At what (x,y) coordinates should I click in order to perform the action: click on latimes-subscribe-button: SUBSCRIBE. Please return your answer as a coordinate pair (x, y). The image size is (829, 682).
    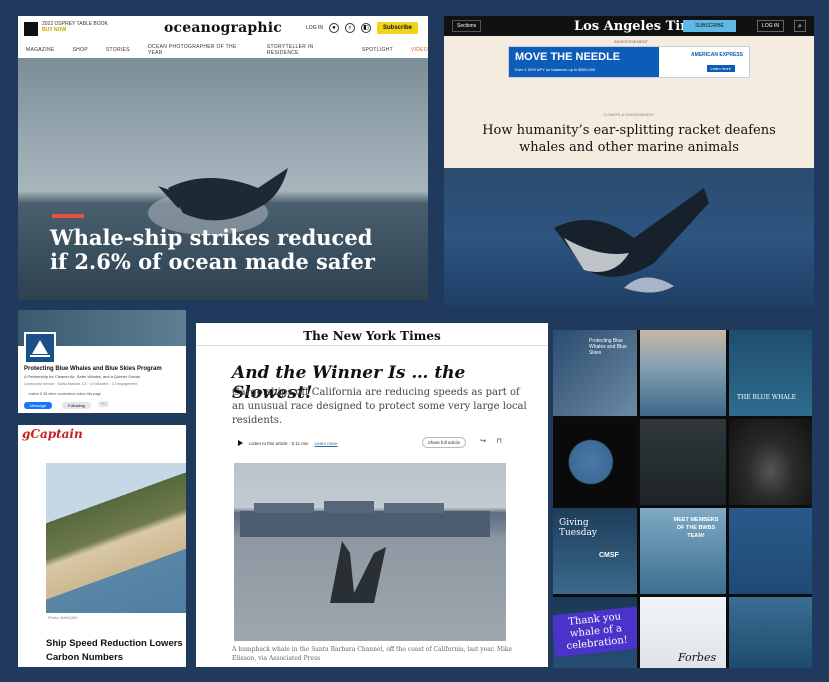
    Looking at the image, I should click on (709, 26).